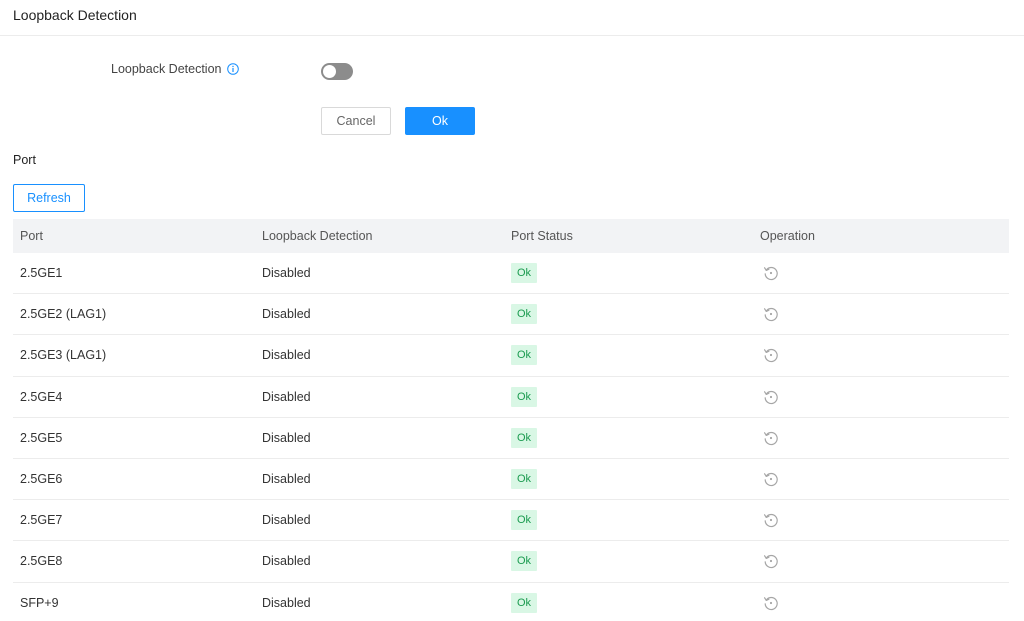  Describe the element at coordinates (41, 520) in the screenshot. I see `port-name: 2.5GE7` at that location.